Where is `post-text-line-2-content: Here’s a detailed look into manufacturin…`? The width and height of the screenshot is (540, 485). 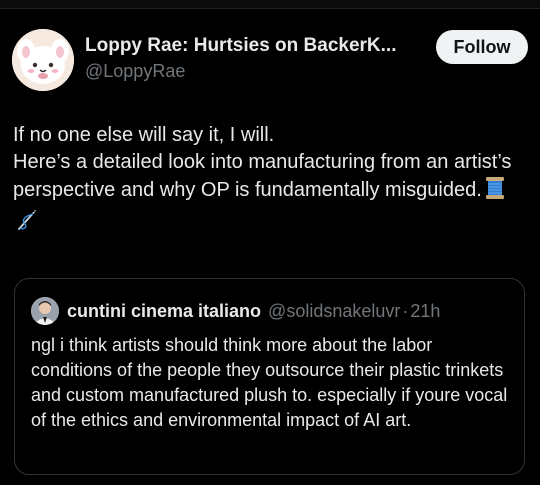 post-text-line-2-content: Here’s a detailed look into manufacturin… is located at coordinates (262, 176).